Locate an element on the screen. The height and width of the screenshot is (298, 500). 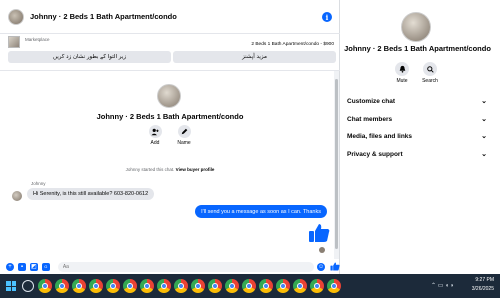
name-label: Name is located at coordinates (184, 143).